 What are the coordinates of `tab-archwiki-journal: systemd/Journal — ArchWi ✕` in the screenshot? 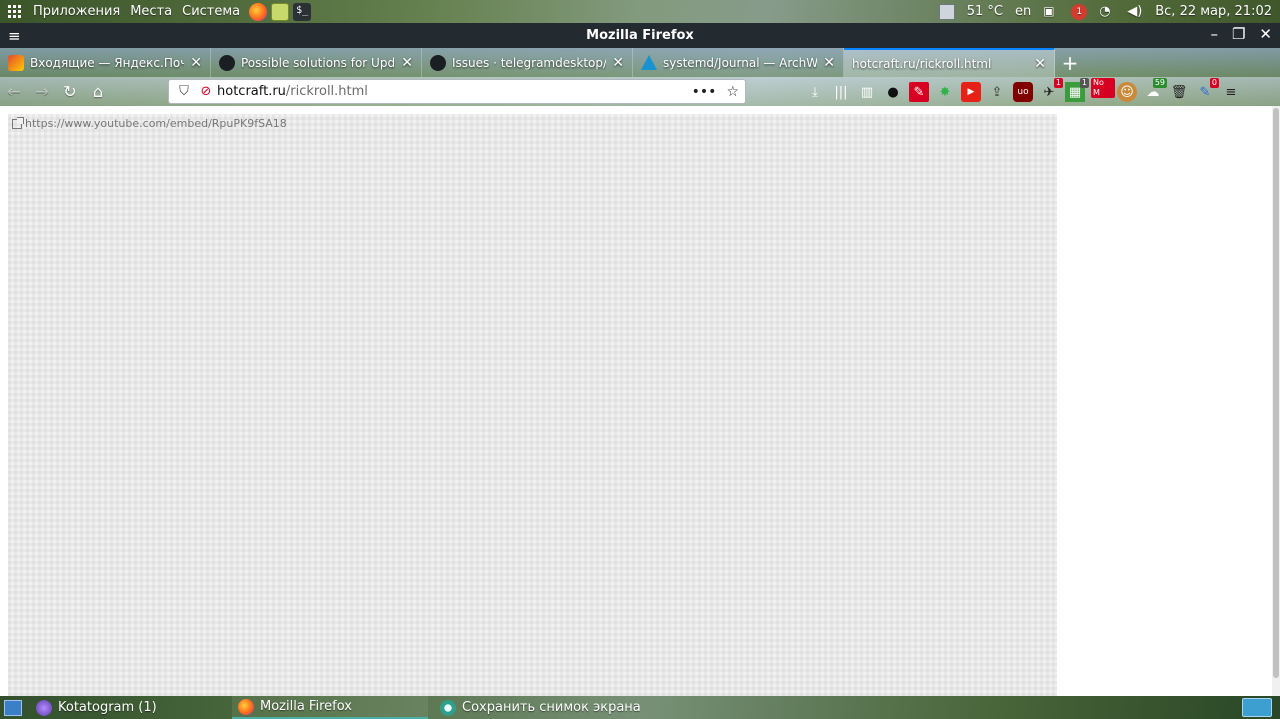 It's located at (738, 62).